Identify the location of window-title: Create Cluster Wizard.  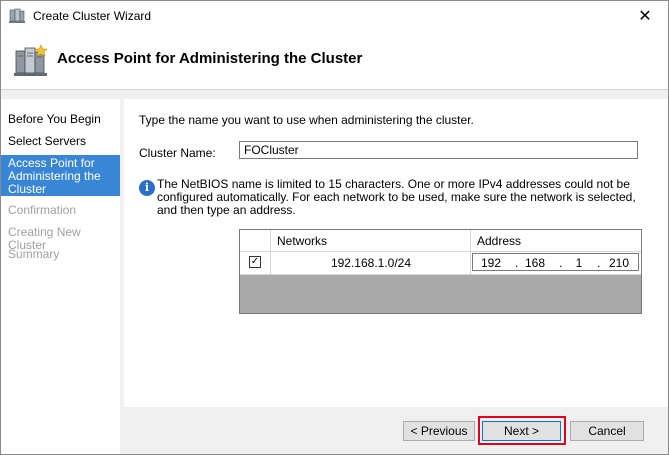
(92, 16).